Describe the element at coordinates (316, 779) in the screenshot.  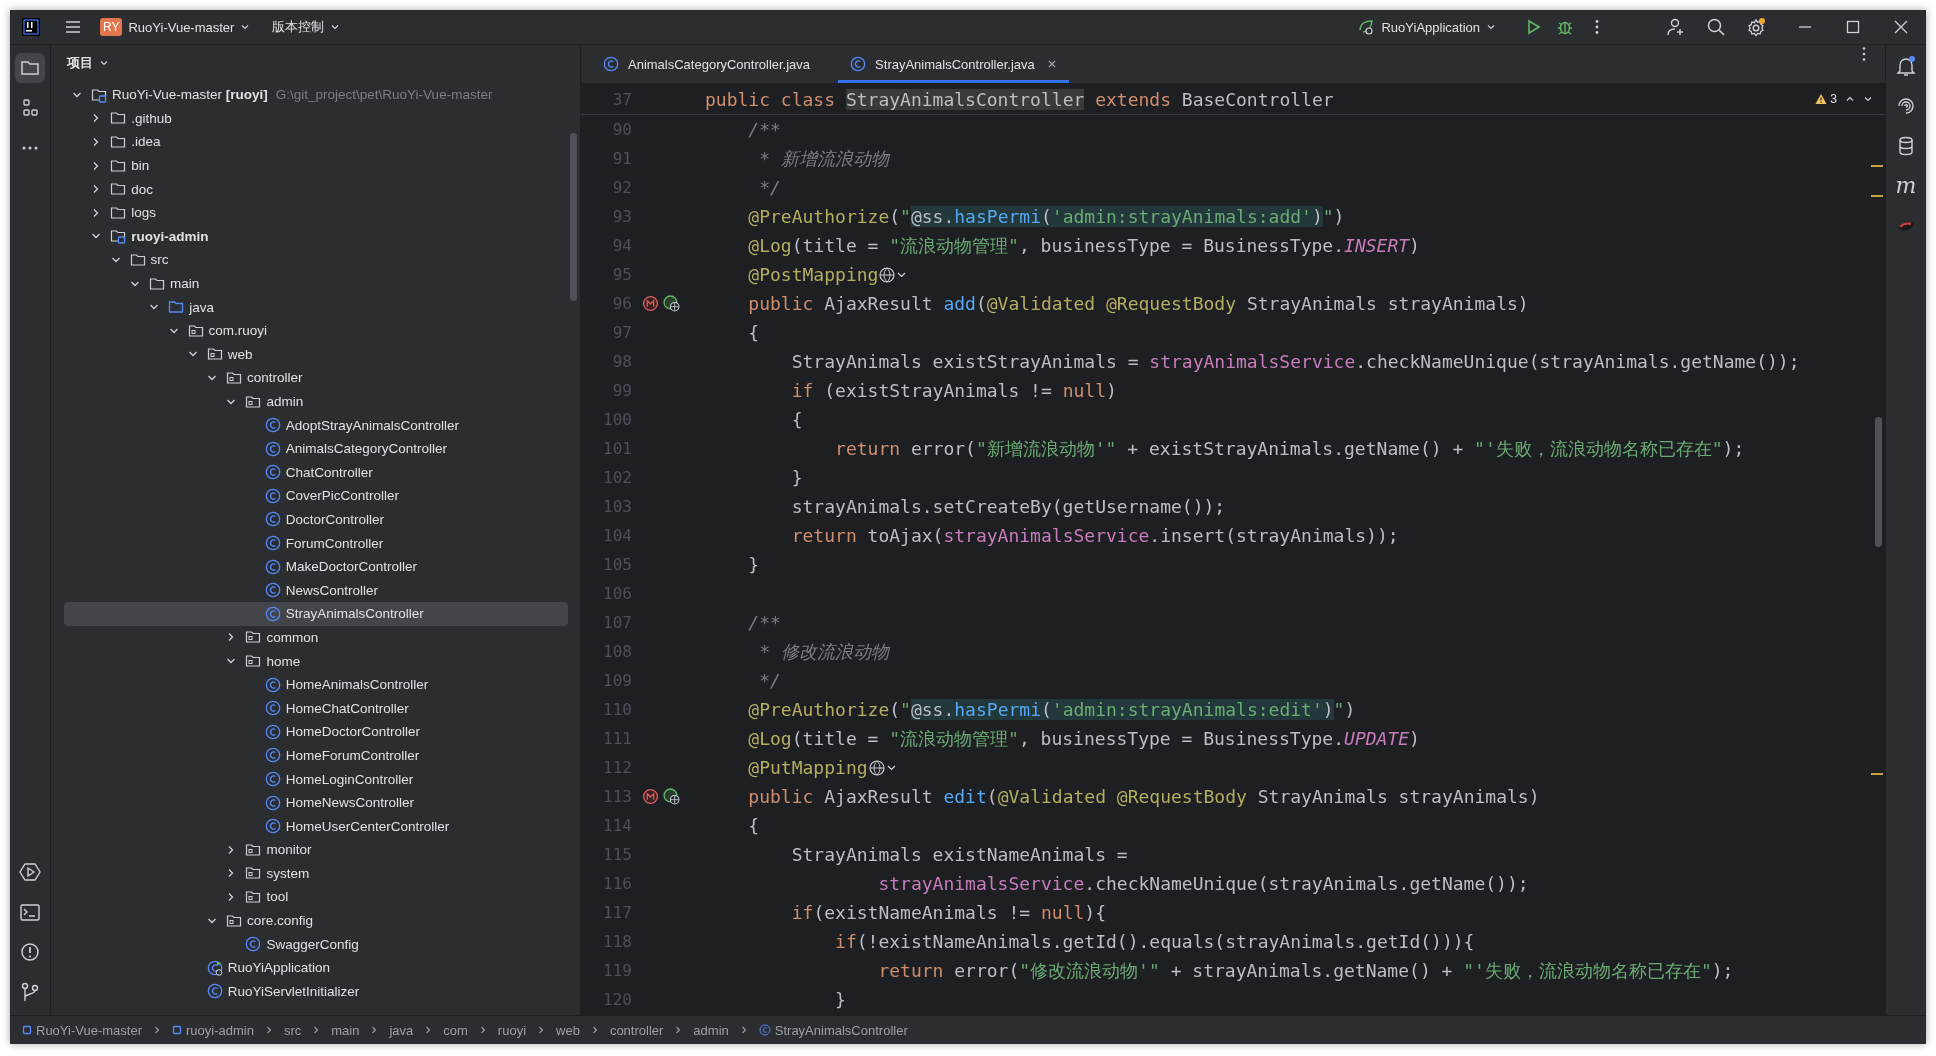
I see `tree-item: HomeLoginController` at that location.